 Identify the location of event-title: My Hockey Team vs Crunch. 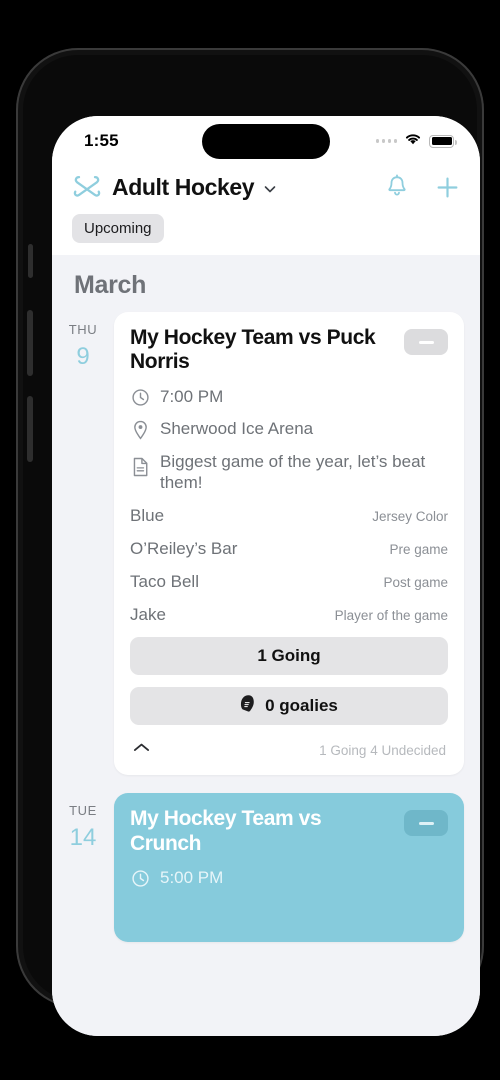
(226, 831).